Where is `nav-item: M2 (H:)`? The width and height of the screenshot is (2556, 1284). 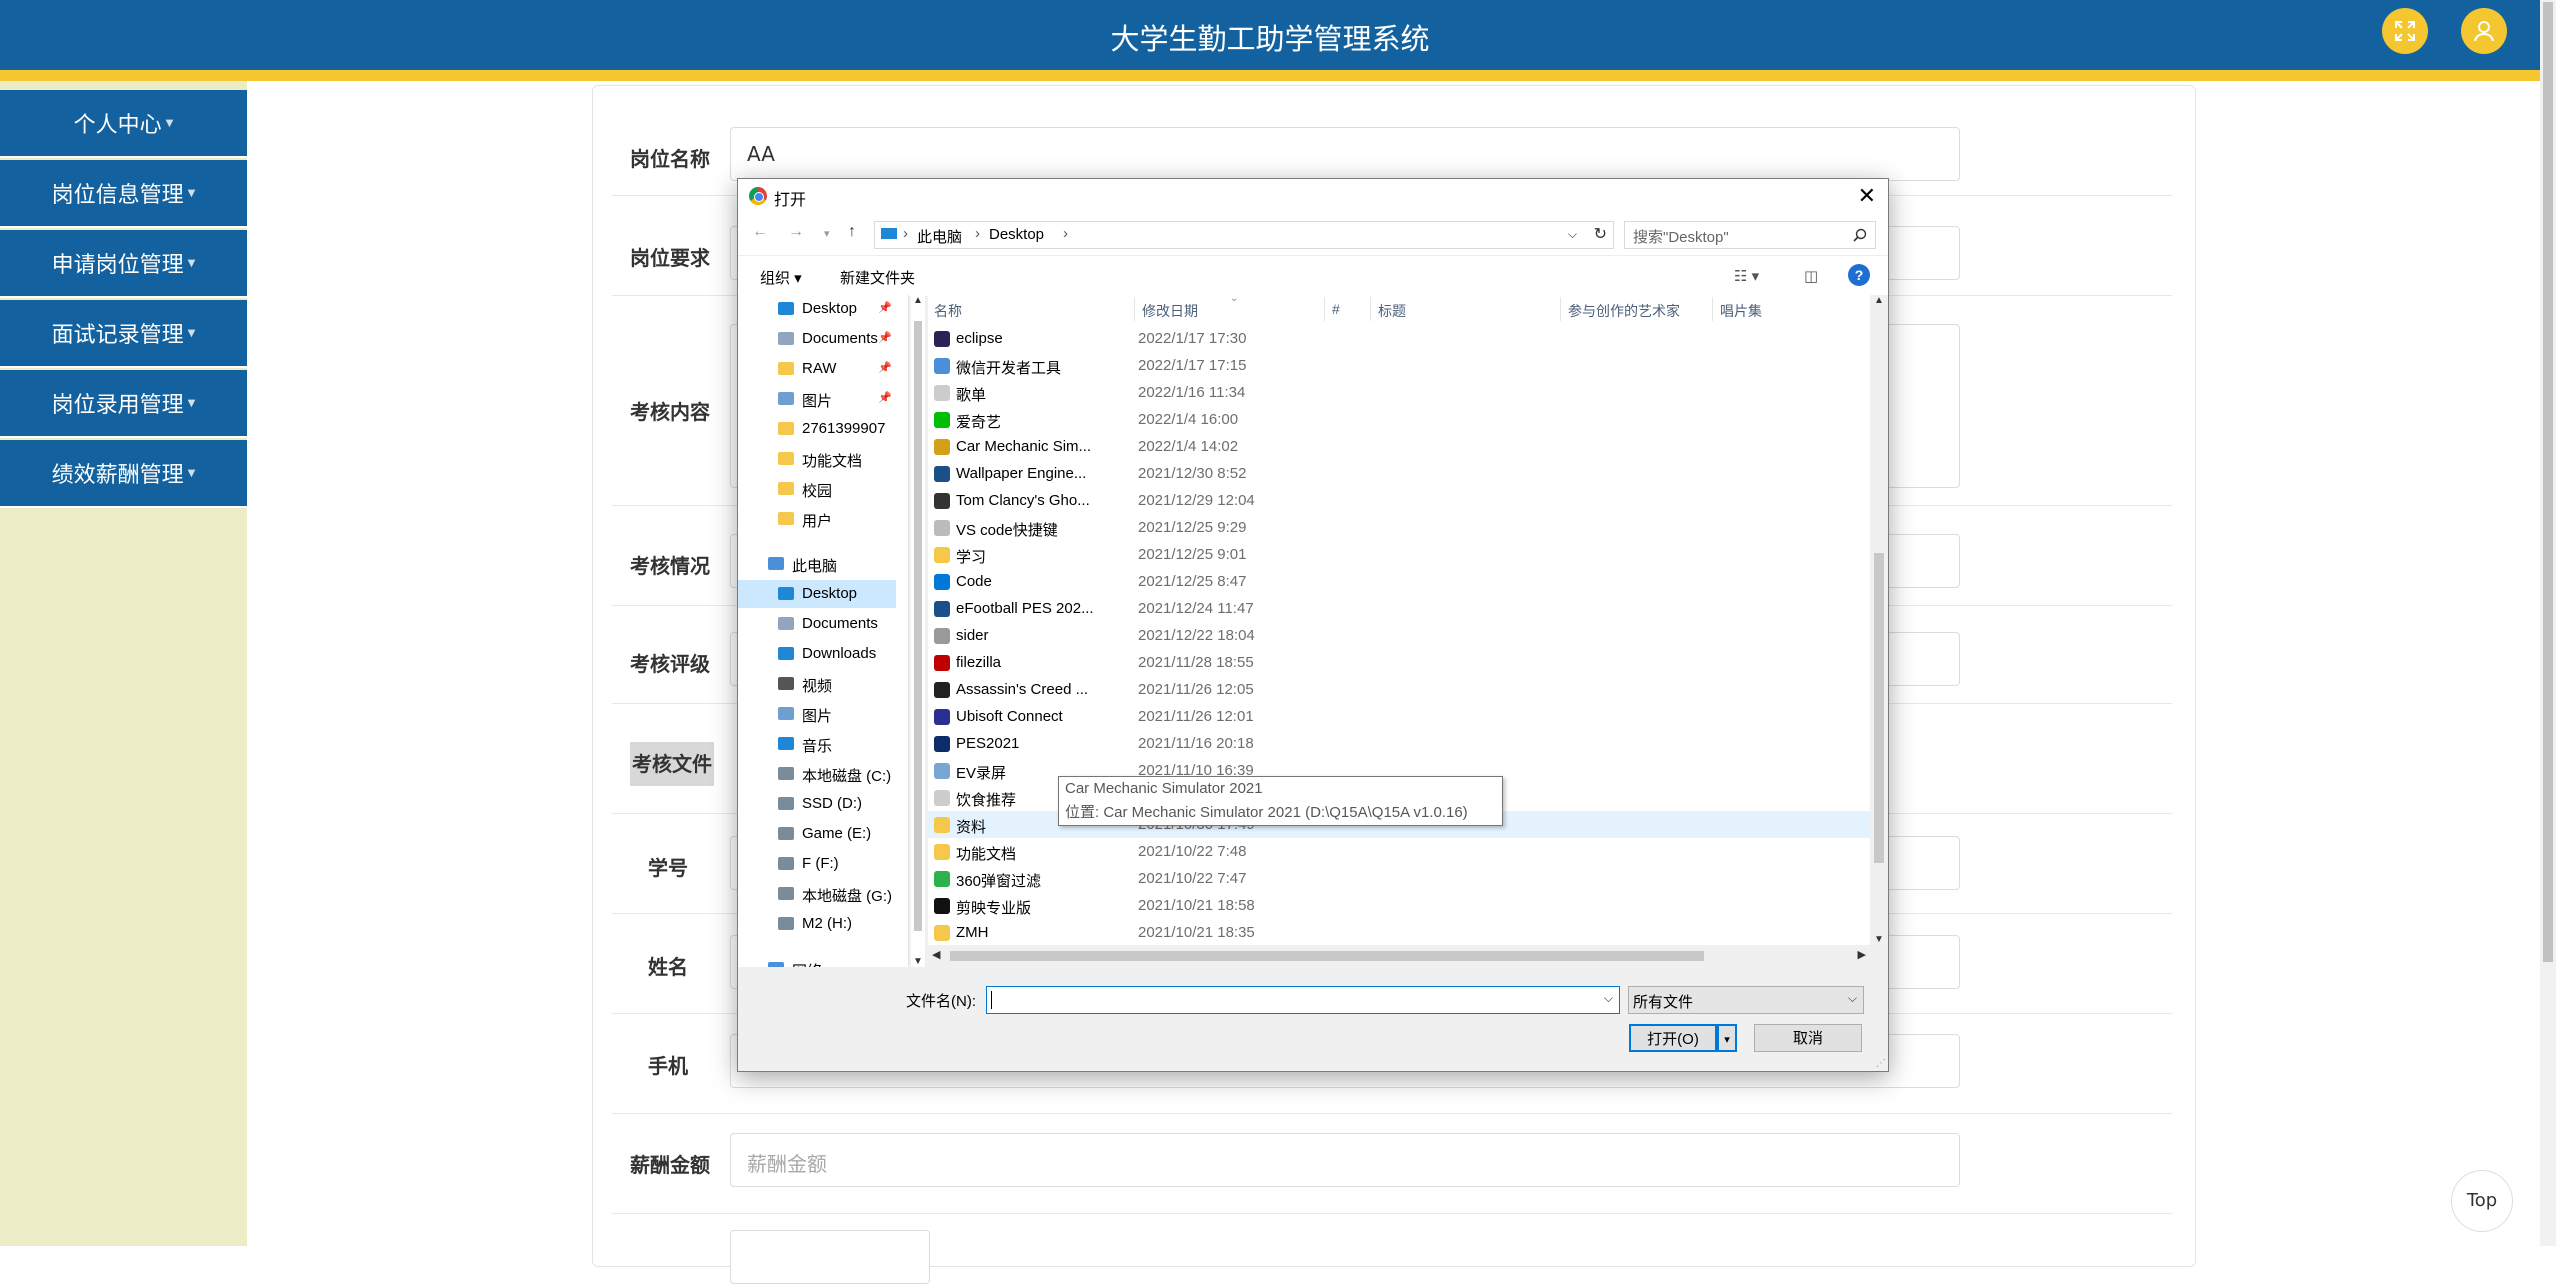
nav-item: M2 (H:) is located at coordinates (817, 924).